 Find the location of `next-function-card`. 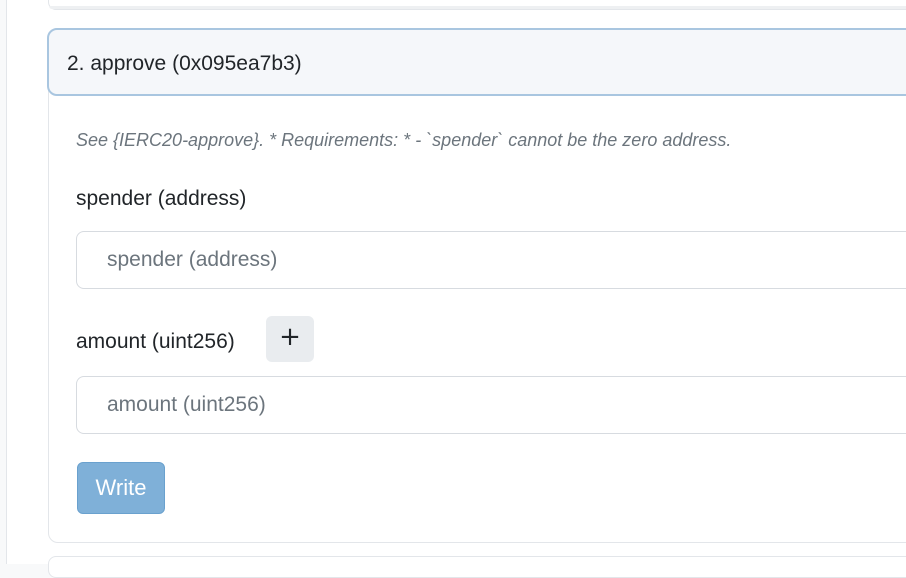

next-function-card is located at coordinates (477, 567).